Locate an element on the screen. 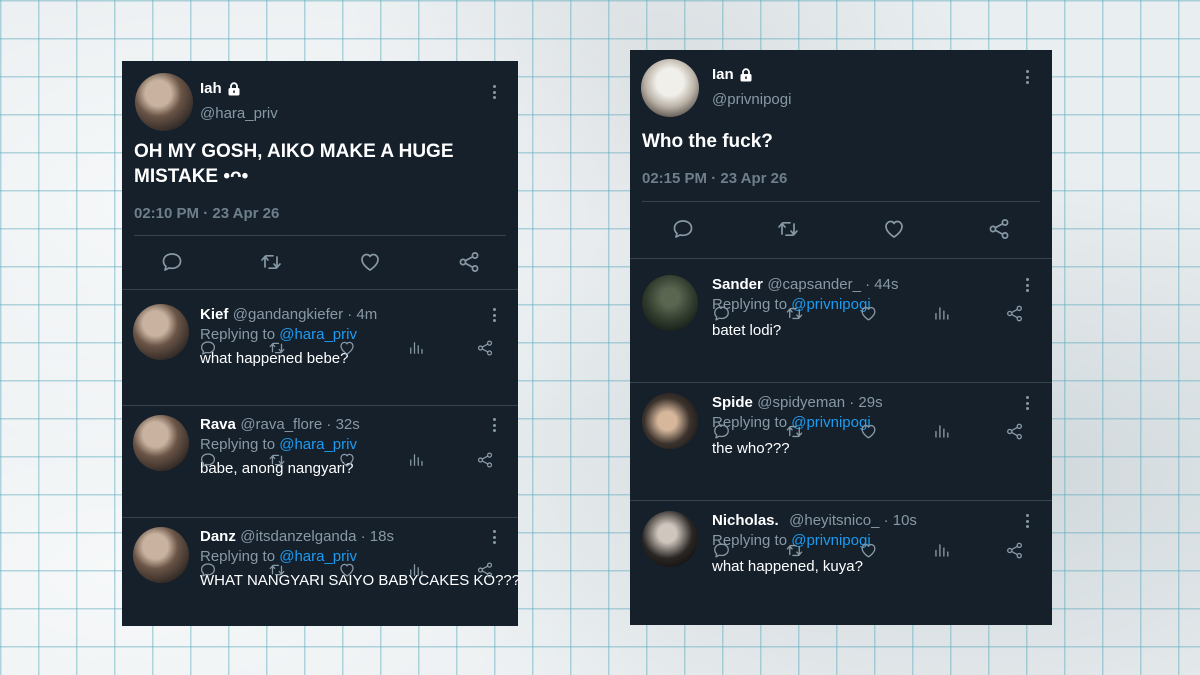  reply-author-handle: @gandangkiefer · 4m is located at coordinates (305, 314).